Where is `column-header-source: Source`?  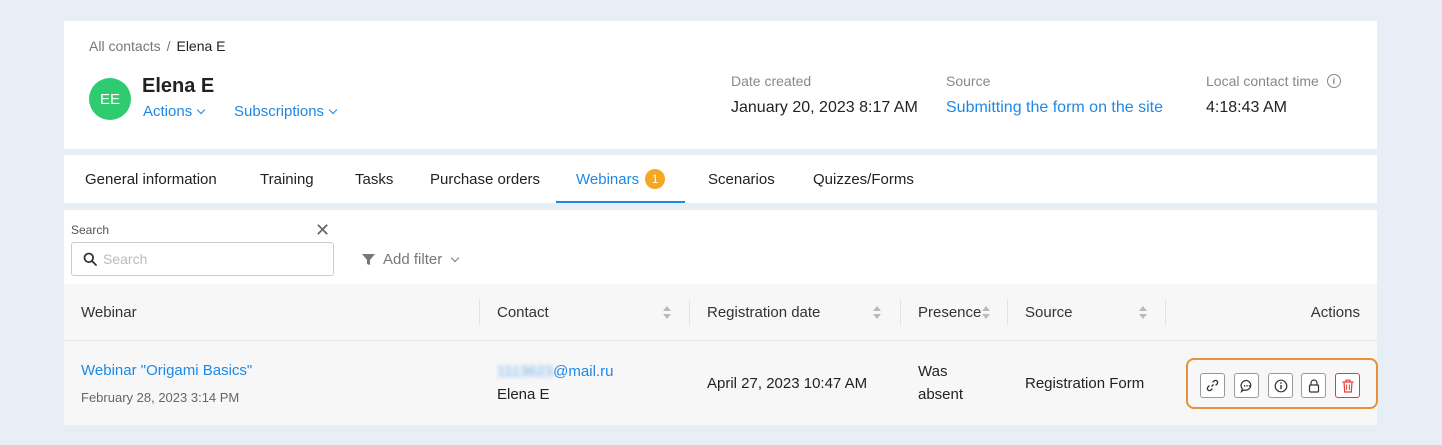
column-header-source: Source is located at coordinates (1049, 312).